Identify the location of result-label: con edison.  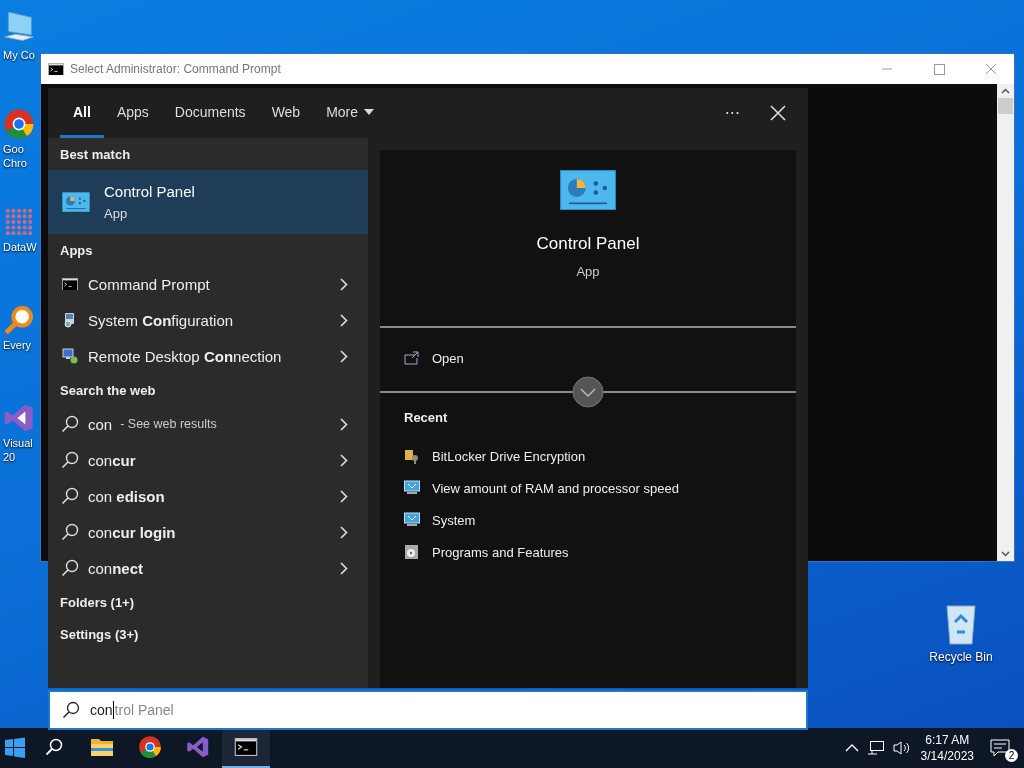
(126, 496).